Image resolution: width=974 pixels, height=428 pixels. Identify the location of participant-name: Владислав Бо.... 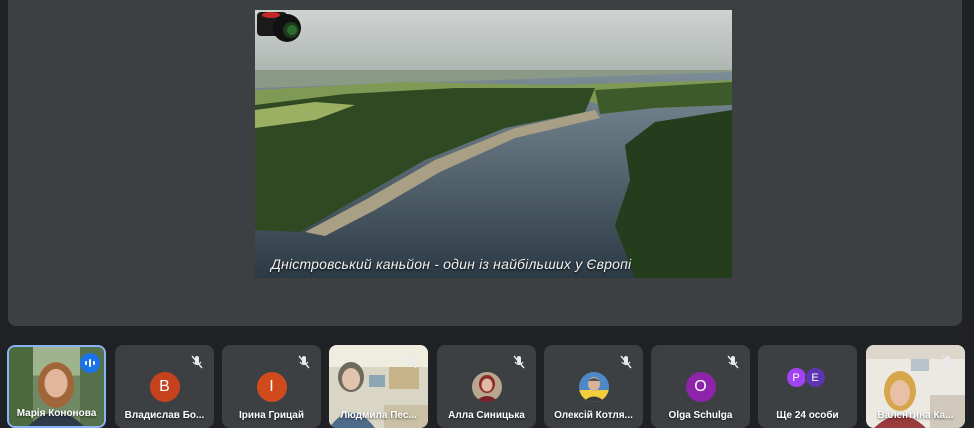
(164, 415).